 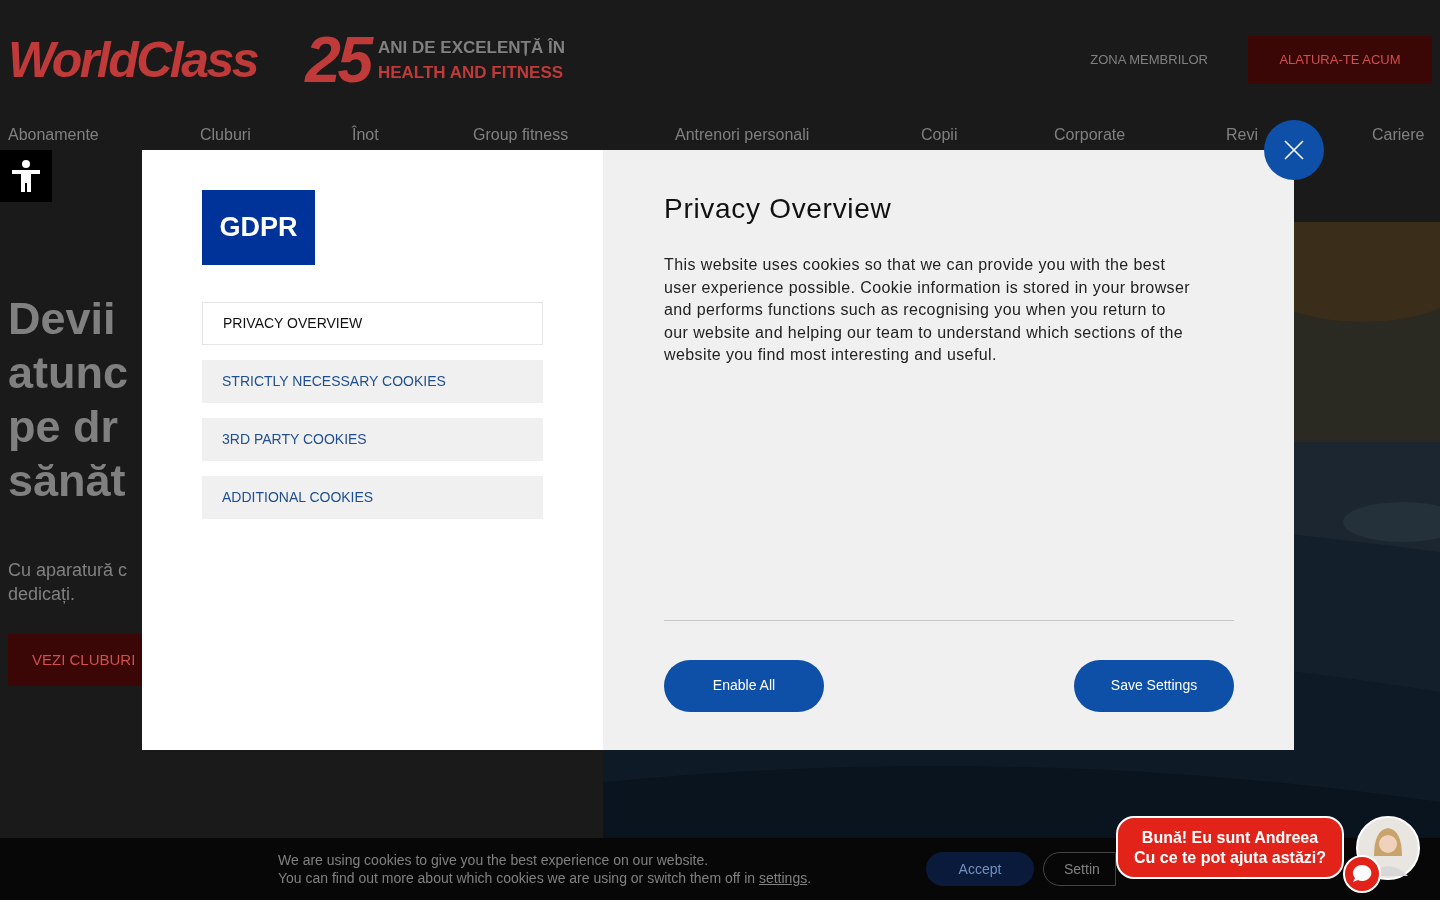 What do you see at coordinates (744, 685) in the screenshot?
I see `enable-all-button: Enable All` at bounding box center [744, 685].